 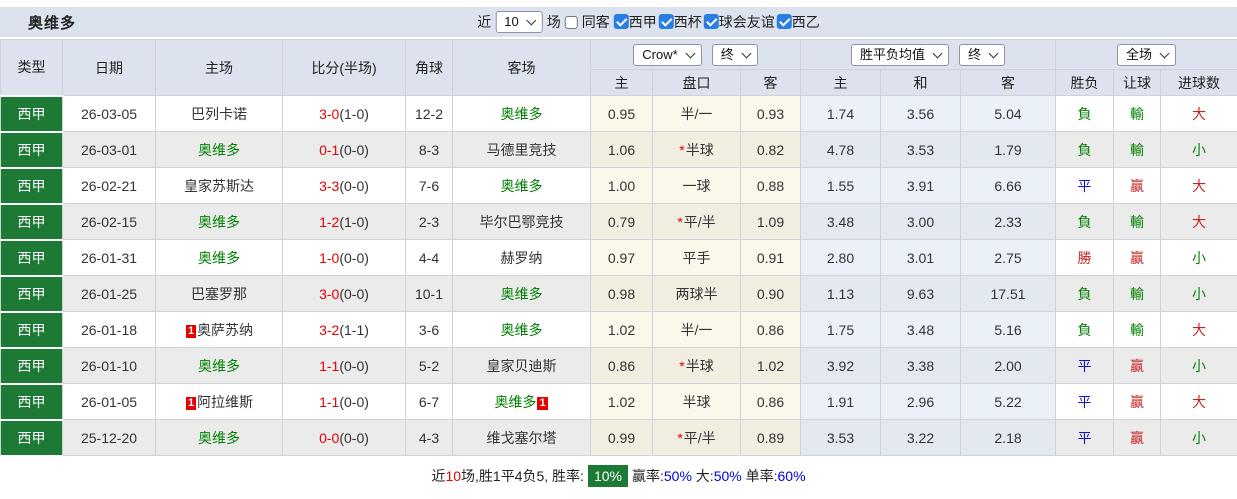 What do you see at coordinates (429, 113) in the screenshot?
I see `corners-cell: 12-2` at bounding box center [429, 113].